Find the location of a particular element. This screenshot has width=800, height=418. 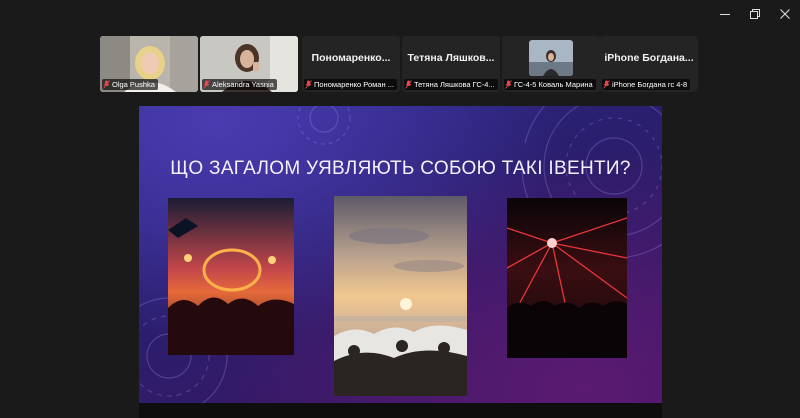

participant-label: Aleksandra Yasnia is located at coordinates (239, 84).